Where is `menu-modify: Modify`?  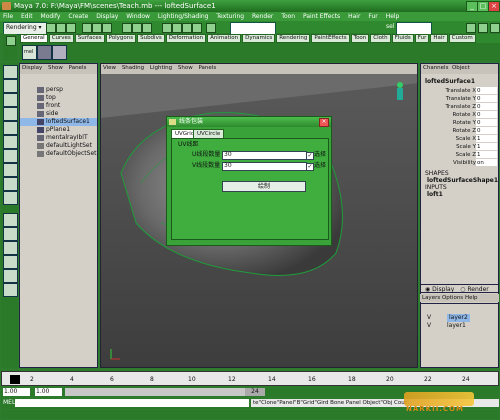 menu-modify: Modify is located at coordinates (51, 16).